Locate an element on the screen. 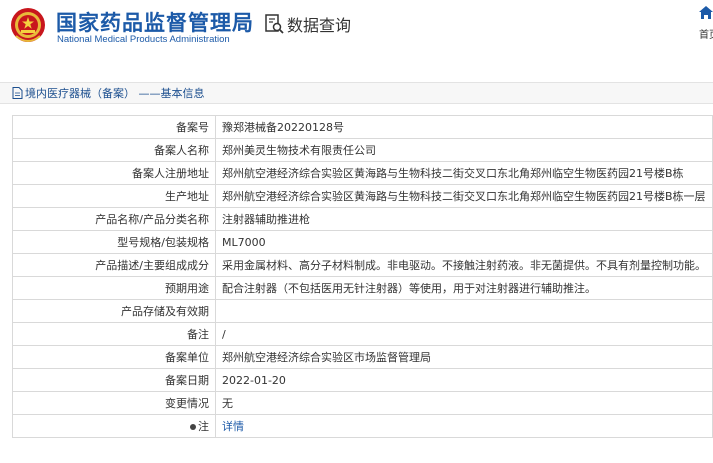 This screenshot has height=463, width=713. table-row: 预期用途 配合注射器（不包括医用无针注射器）等使用，用于对注射器进行辅助推注。 is located at coordinates (362, 288).